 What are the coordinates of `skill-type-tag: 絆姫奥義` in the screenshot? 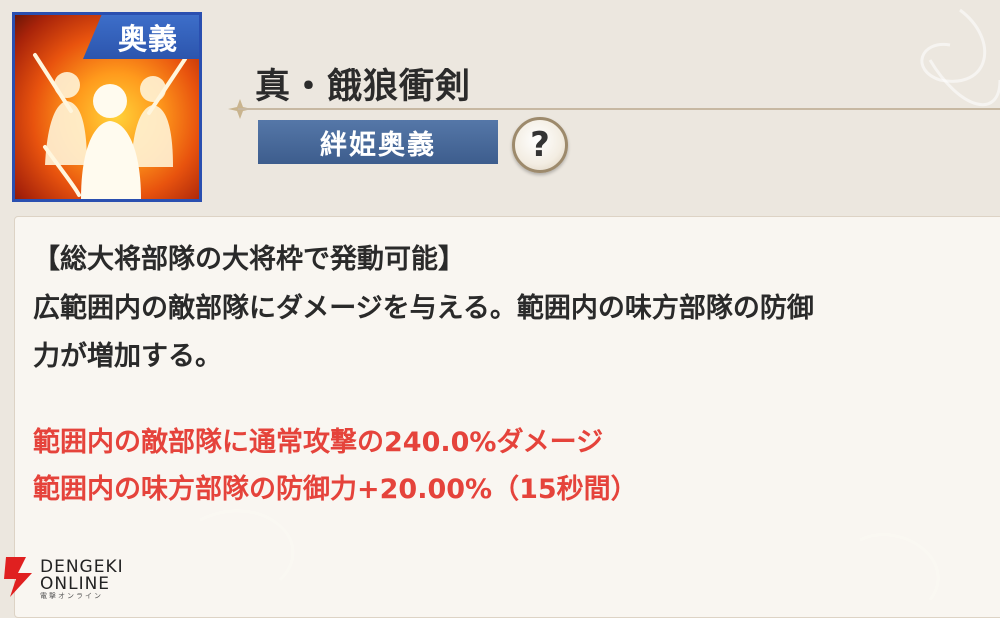 It's located at (378, 142).